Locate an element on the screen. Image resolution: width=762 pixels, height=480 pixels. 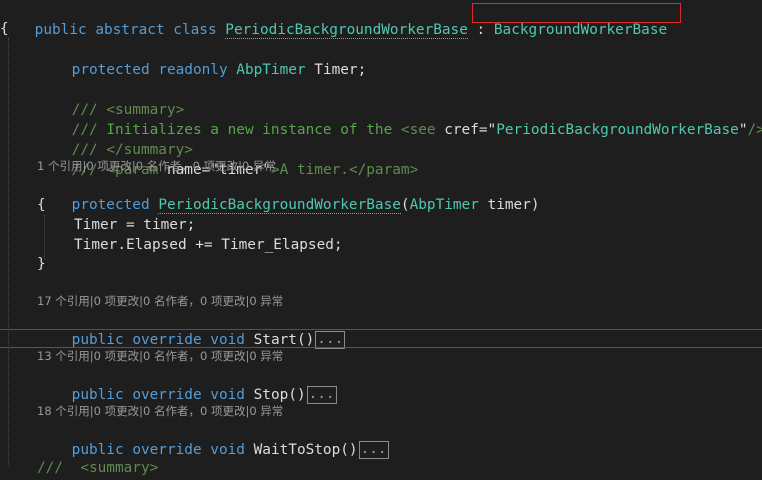
paren: ( is located at coordinates (405, 205).